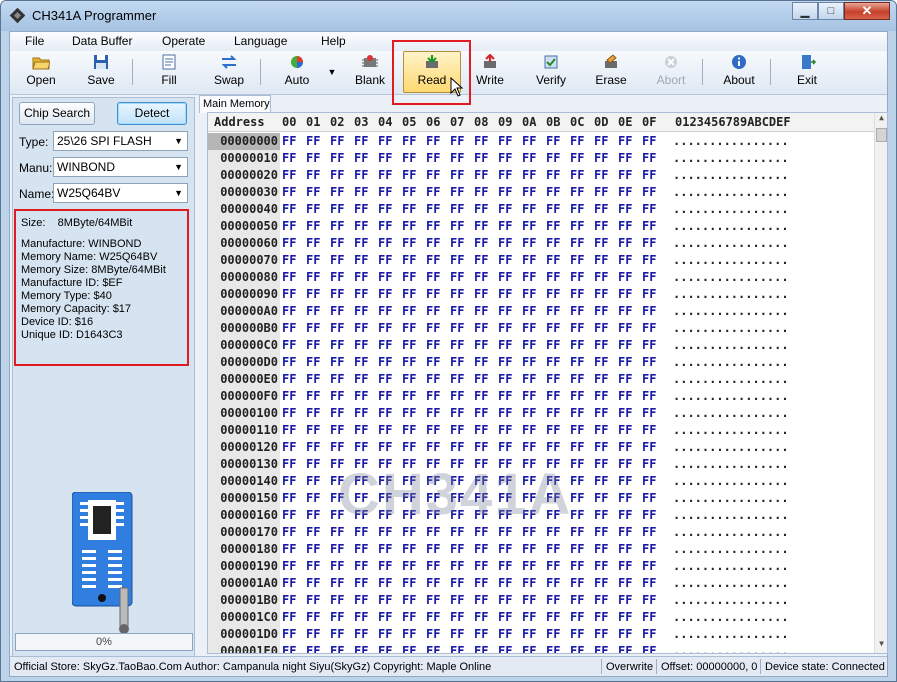 Image resolution: width=897 pixels, height=682 pixels. Describe the element at coordinates (881, 135) in the screenshot. I see `scroll-thumb` at that location.